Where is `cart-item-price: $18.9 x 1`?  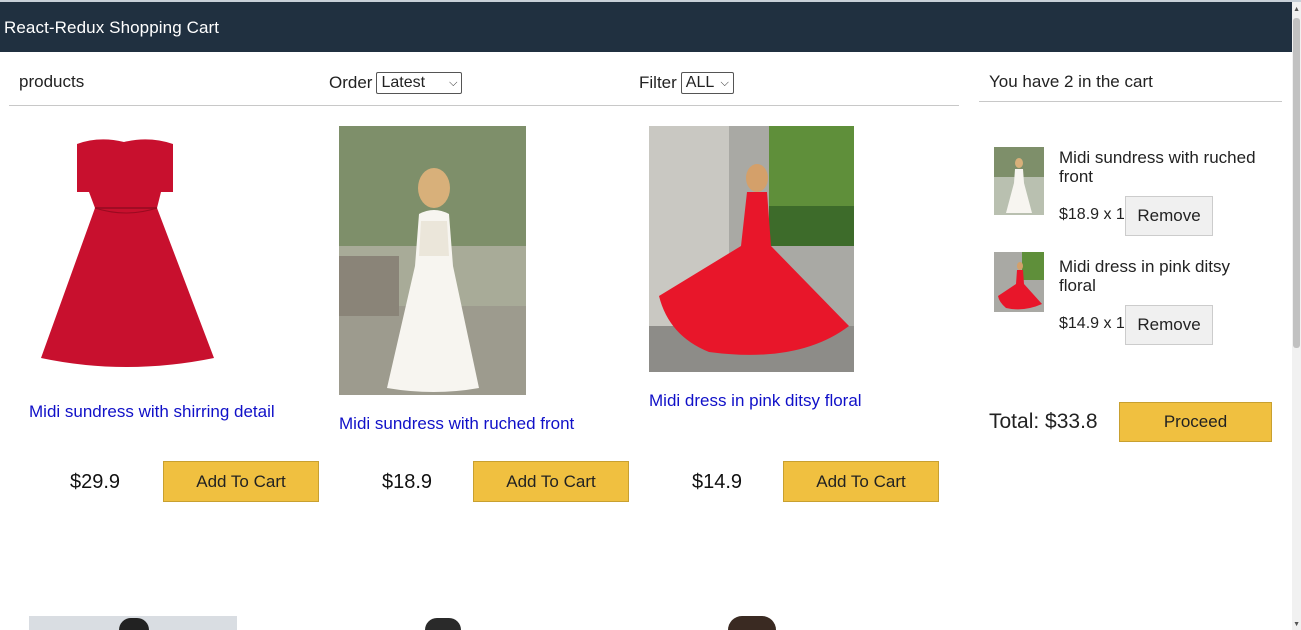
cart-item-price: $18.9 x 1 is located at coordinates (1092, 214).